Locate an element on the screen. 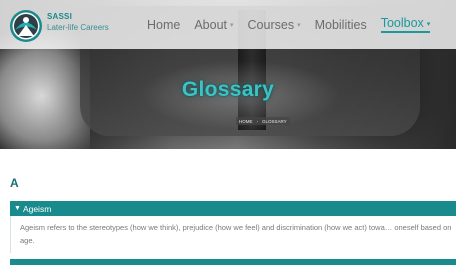 Image resolution: width=456 pixels, height=265 pixels. nav-item-label: Toolbox is located at coordinates (402, 23).